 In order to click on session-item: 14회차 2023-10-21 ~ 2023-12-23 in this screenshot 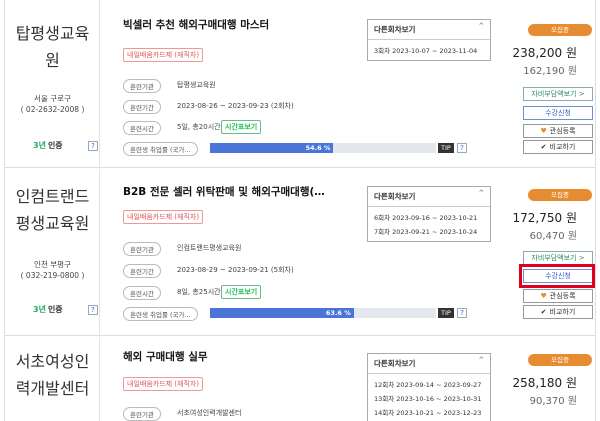, I will do `click(429, 412)`.